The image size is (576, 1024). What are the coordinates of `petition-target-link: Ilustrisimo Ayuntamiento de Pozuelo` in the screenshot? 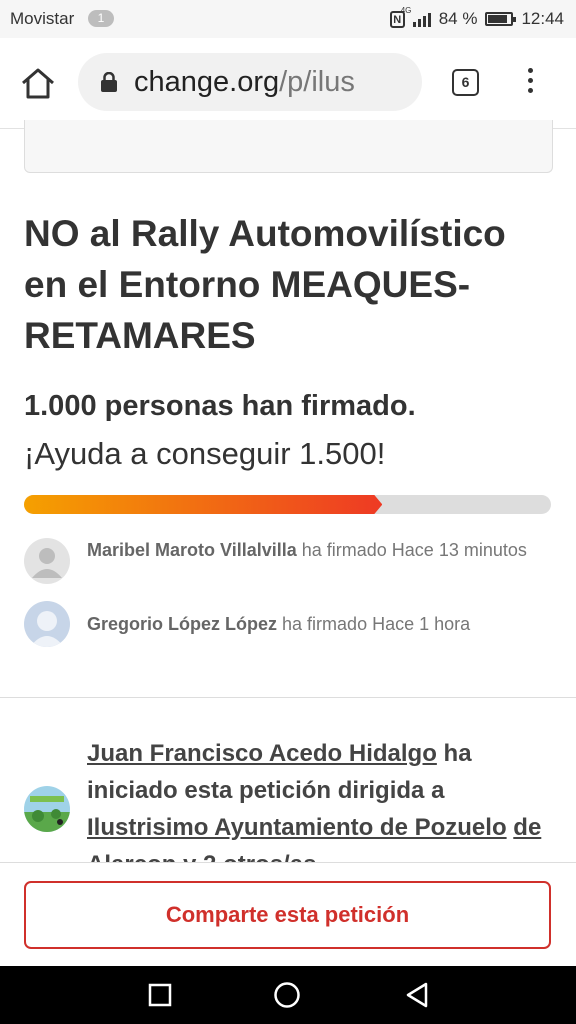 It's located at (297, 827).